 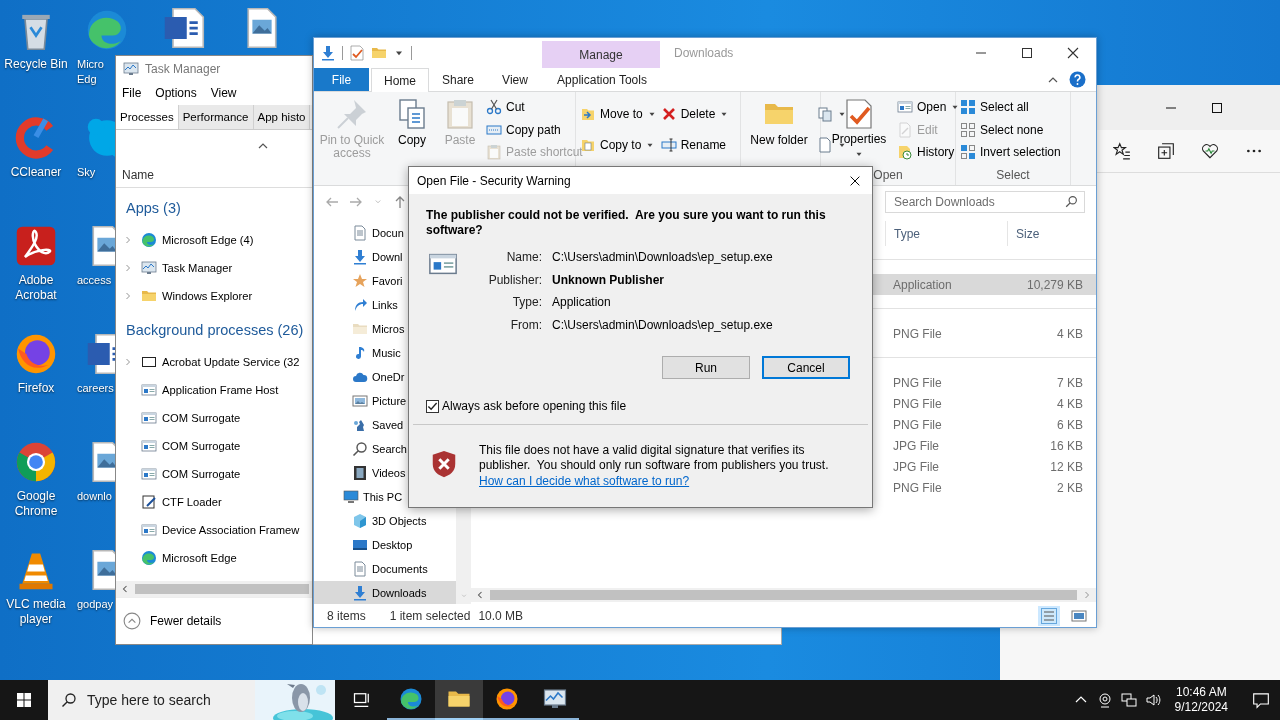 I want to click on field-label: From:, so click(x=525, y=325).